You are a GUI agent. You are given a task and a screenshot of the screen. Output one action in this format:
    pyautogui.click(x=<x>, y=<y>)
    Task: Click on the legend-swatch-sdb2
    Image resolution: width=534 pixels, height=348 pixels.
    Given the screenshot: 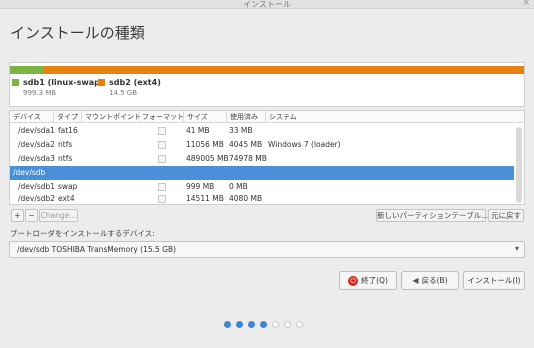 What is the action you would take?
    pyautogui.click(x=101, y=82)
    